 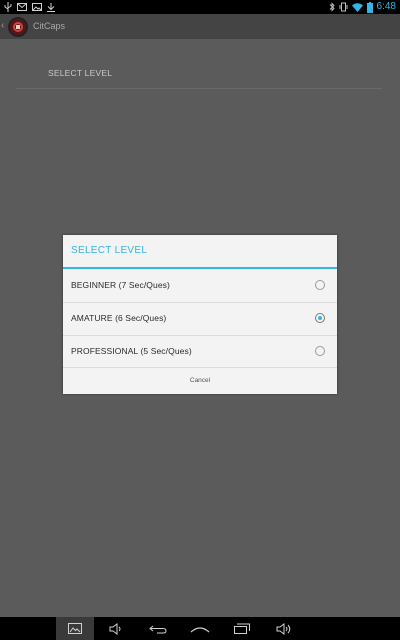 I want to click on setting-divider, so click(x=199, y=88).